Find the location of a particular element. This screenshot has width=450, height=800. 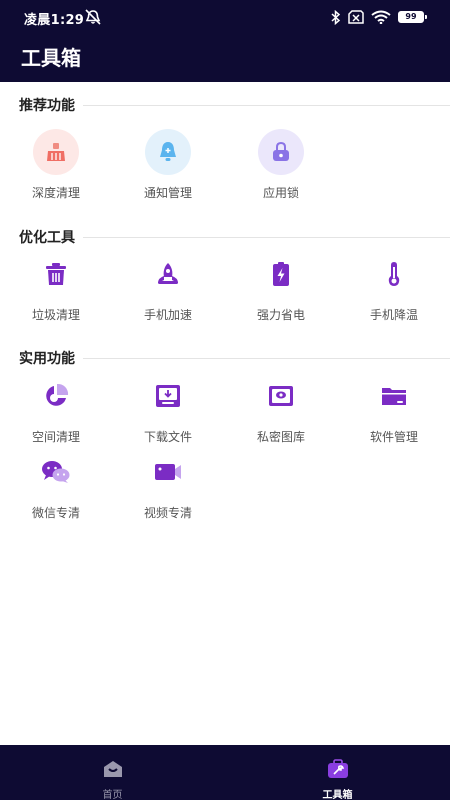

gallery-icon is located at coordinates (281, 396).